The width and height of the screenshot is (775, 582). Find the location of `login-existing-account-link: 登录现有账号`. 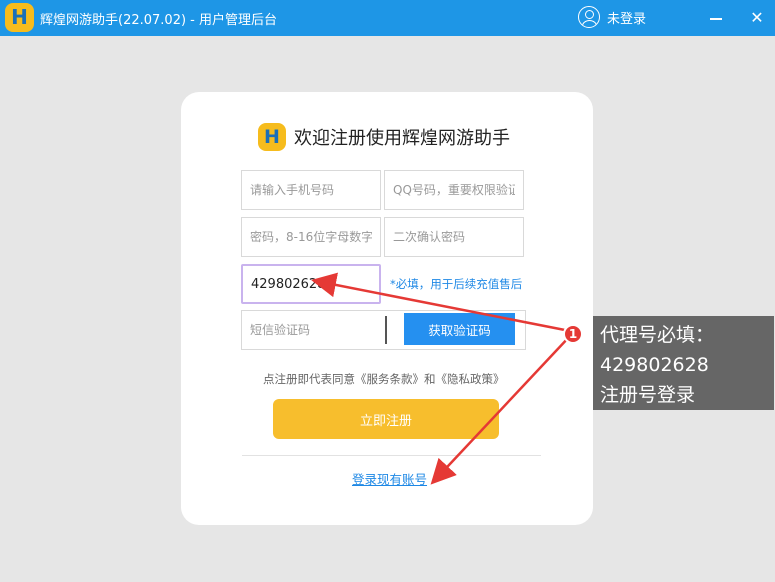

login-existing-account-link: 登录现有账号 is located at coordinates (389, 478).